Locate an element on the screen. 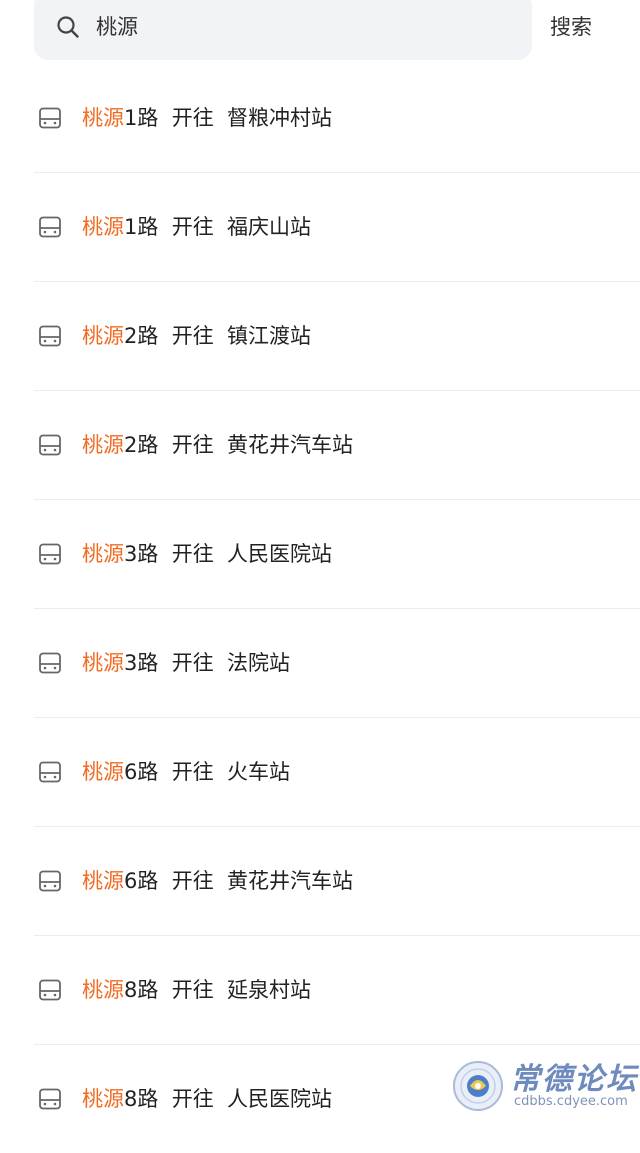  result-label: 桃源3路 开往 法院站 is located at coordinates (186, 663).